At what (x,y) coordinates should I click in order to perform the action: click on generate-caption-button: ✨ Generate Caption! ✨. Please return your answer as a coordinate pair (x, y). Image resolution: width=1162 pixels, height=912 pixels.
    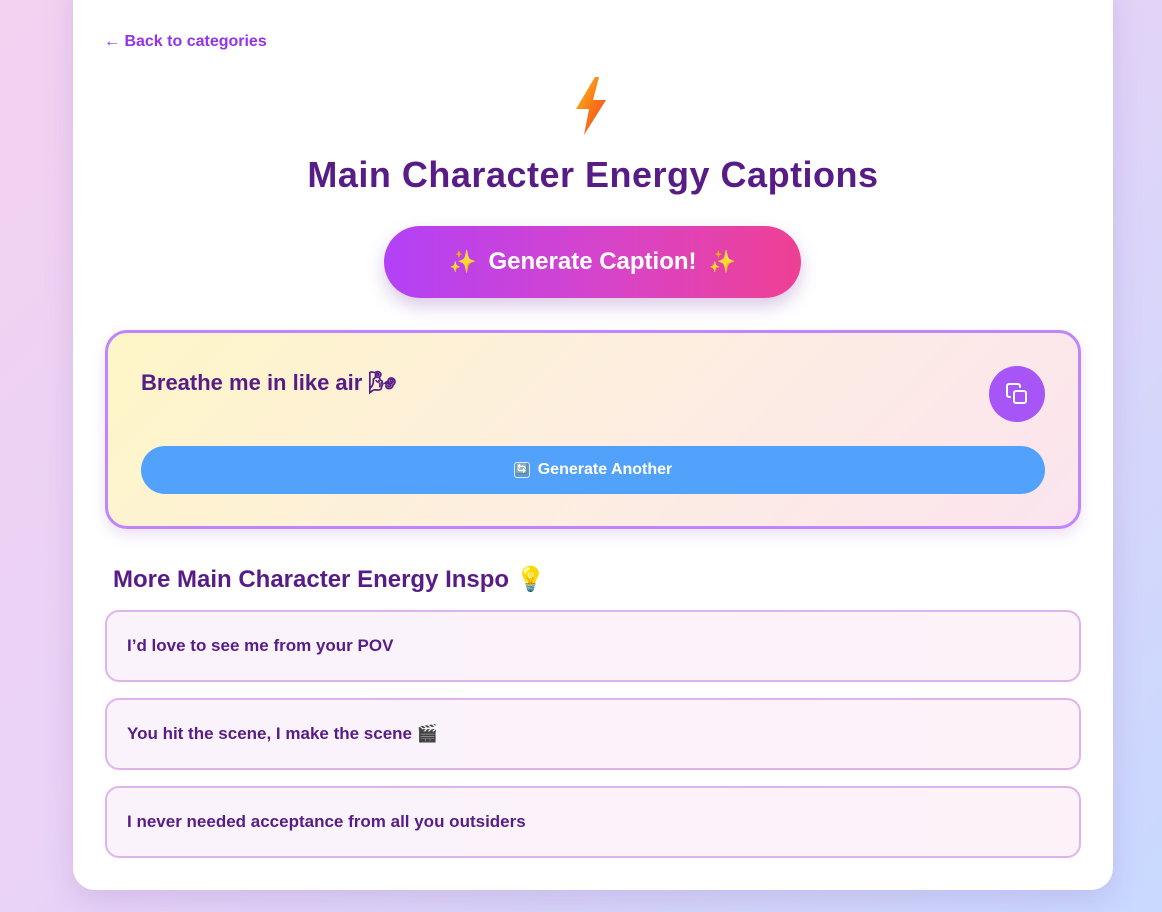
    Looking at the image, I should click on (592, 262).